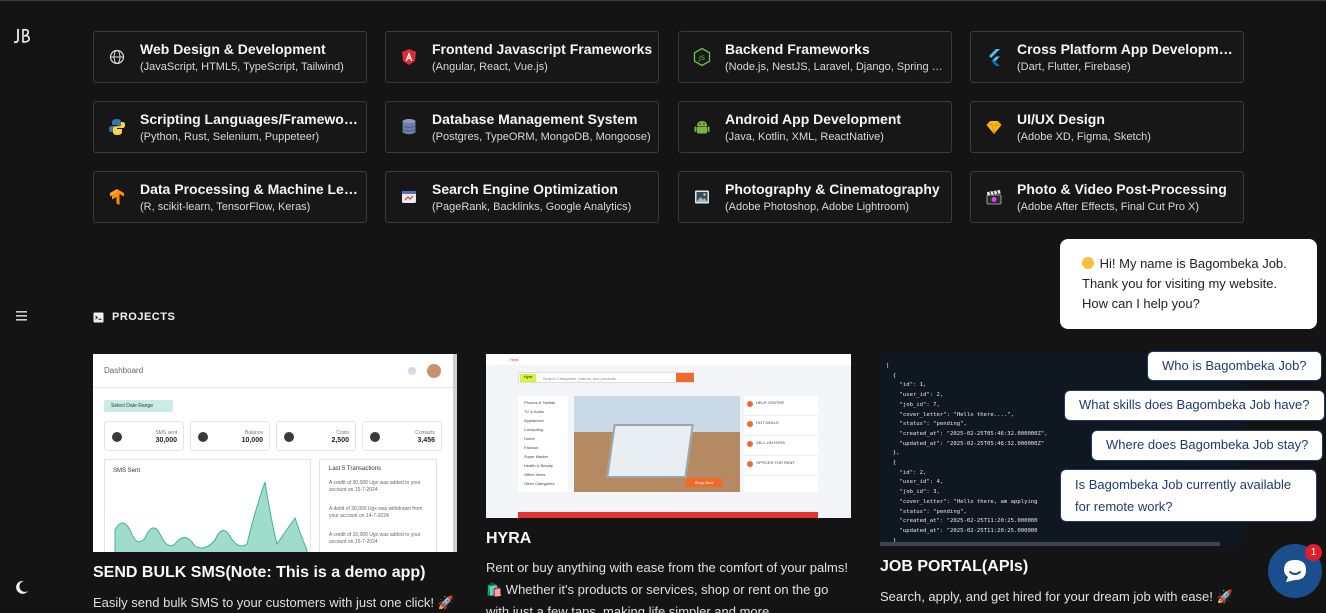  What do you see at coordinates (994, 197) in the screenshot?
I see `clapper-icon` at bounding box center [994, 197].